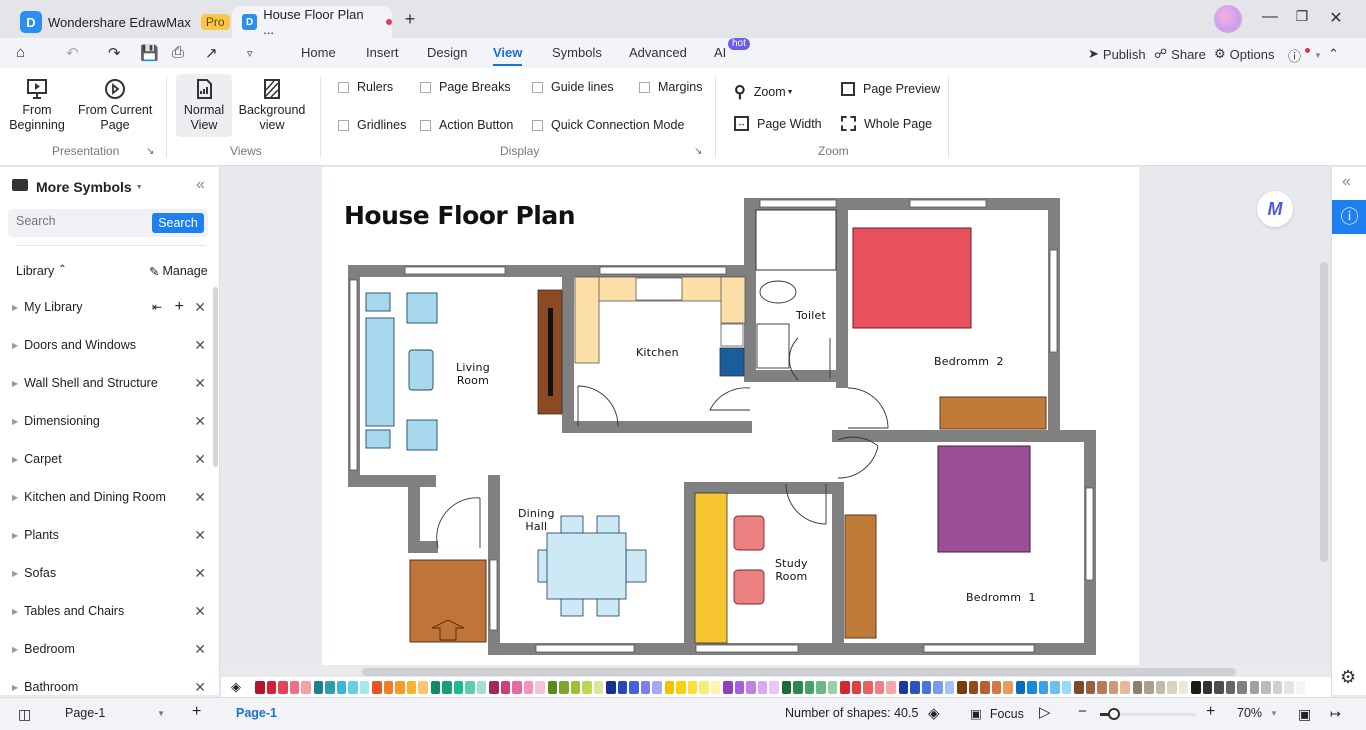 This screenshot has width=1366, height=730. Describe the element at coordinates (969, 361) in the screenshot. I see `room-label-bedroom-2: Bedromm 2` at that location.